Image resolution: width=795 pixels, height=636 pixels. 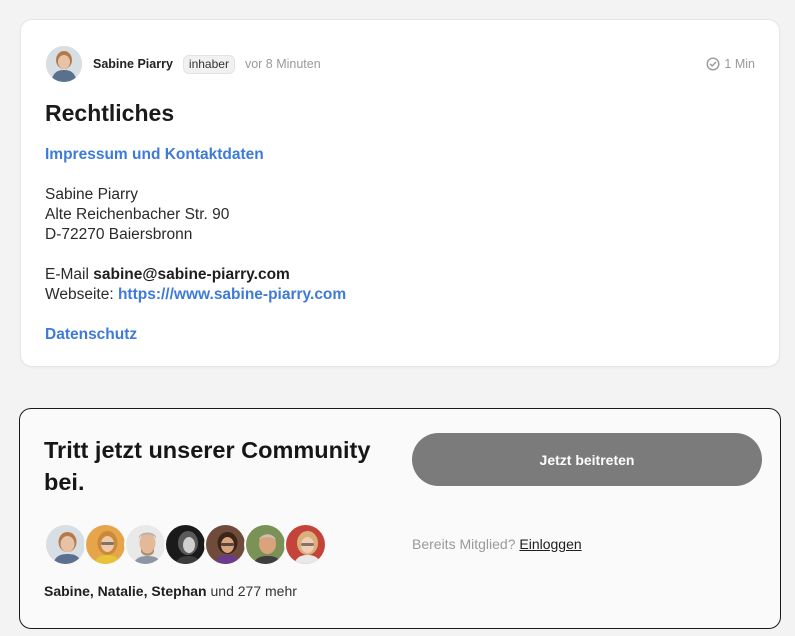 What do you see at coordinates (713, 64) in the screenshot?
I see `check-circle-icon` at bounding box center [713, 64].